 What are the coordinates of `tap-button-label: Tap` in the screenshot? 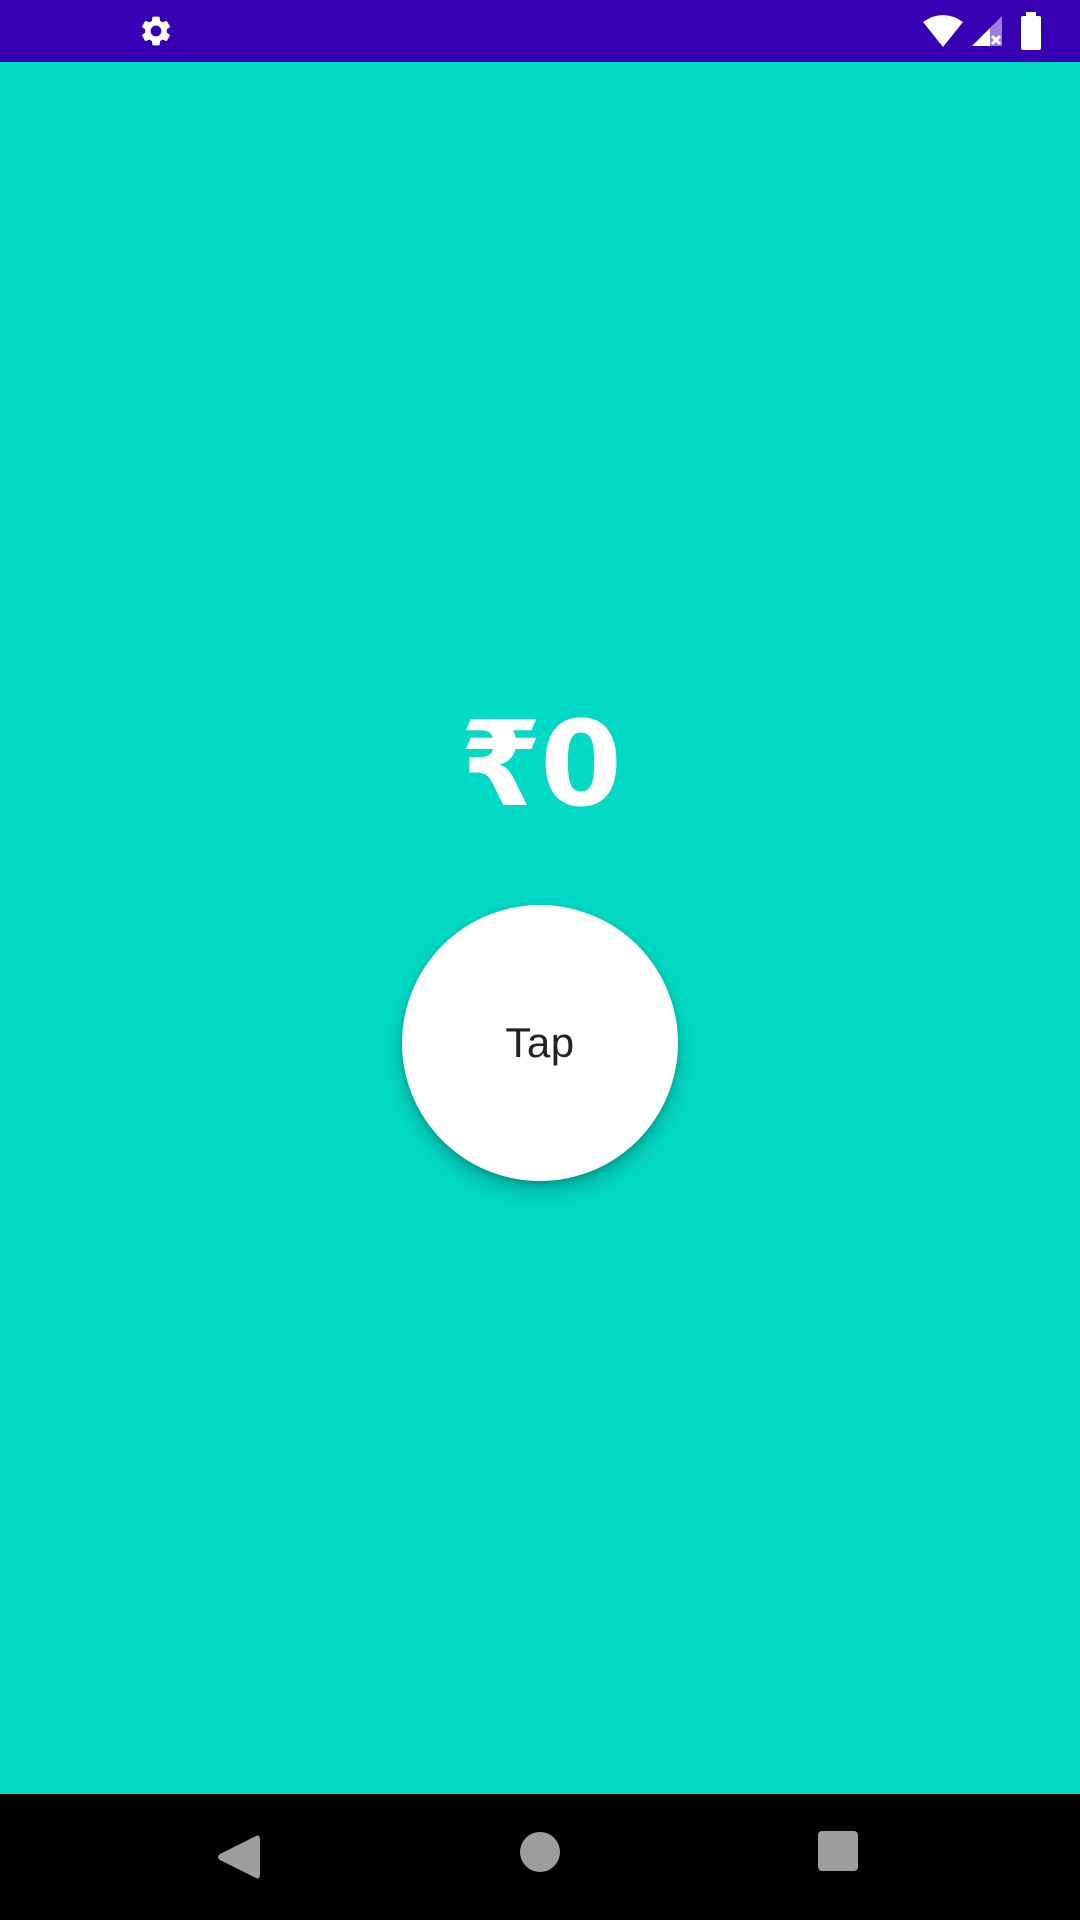 It's located at (540, 1042).